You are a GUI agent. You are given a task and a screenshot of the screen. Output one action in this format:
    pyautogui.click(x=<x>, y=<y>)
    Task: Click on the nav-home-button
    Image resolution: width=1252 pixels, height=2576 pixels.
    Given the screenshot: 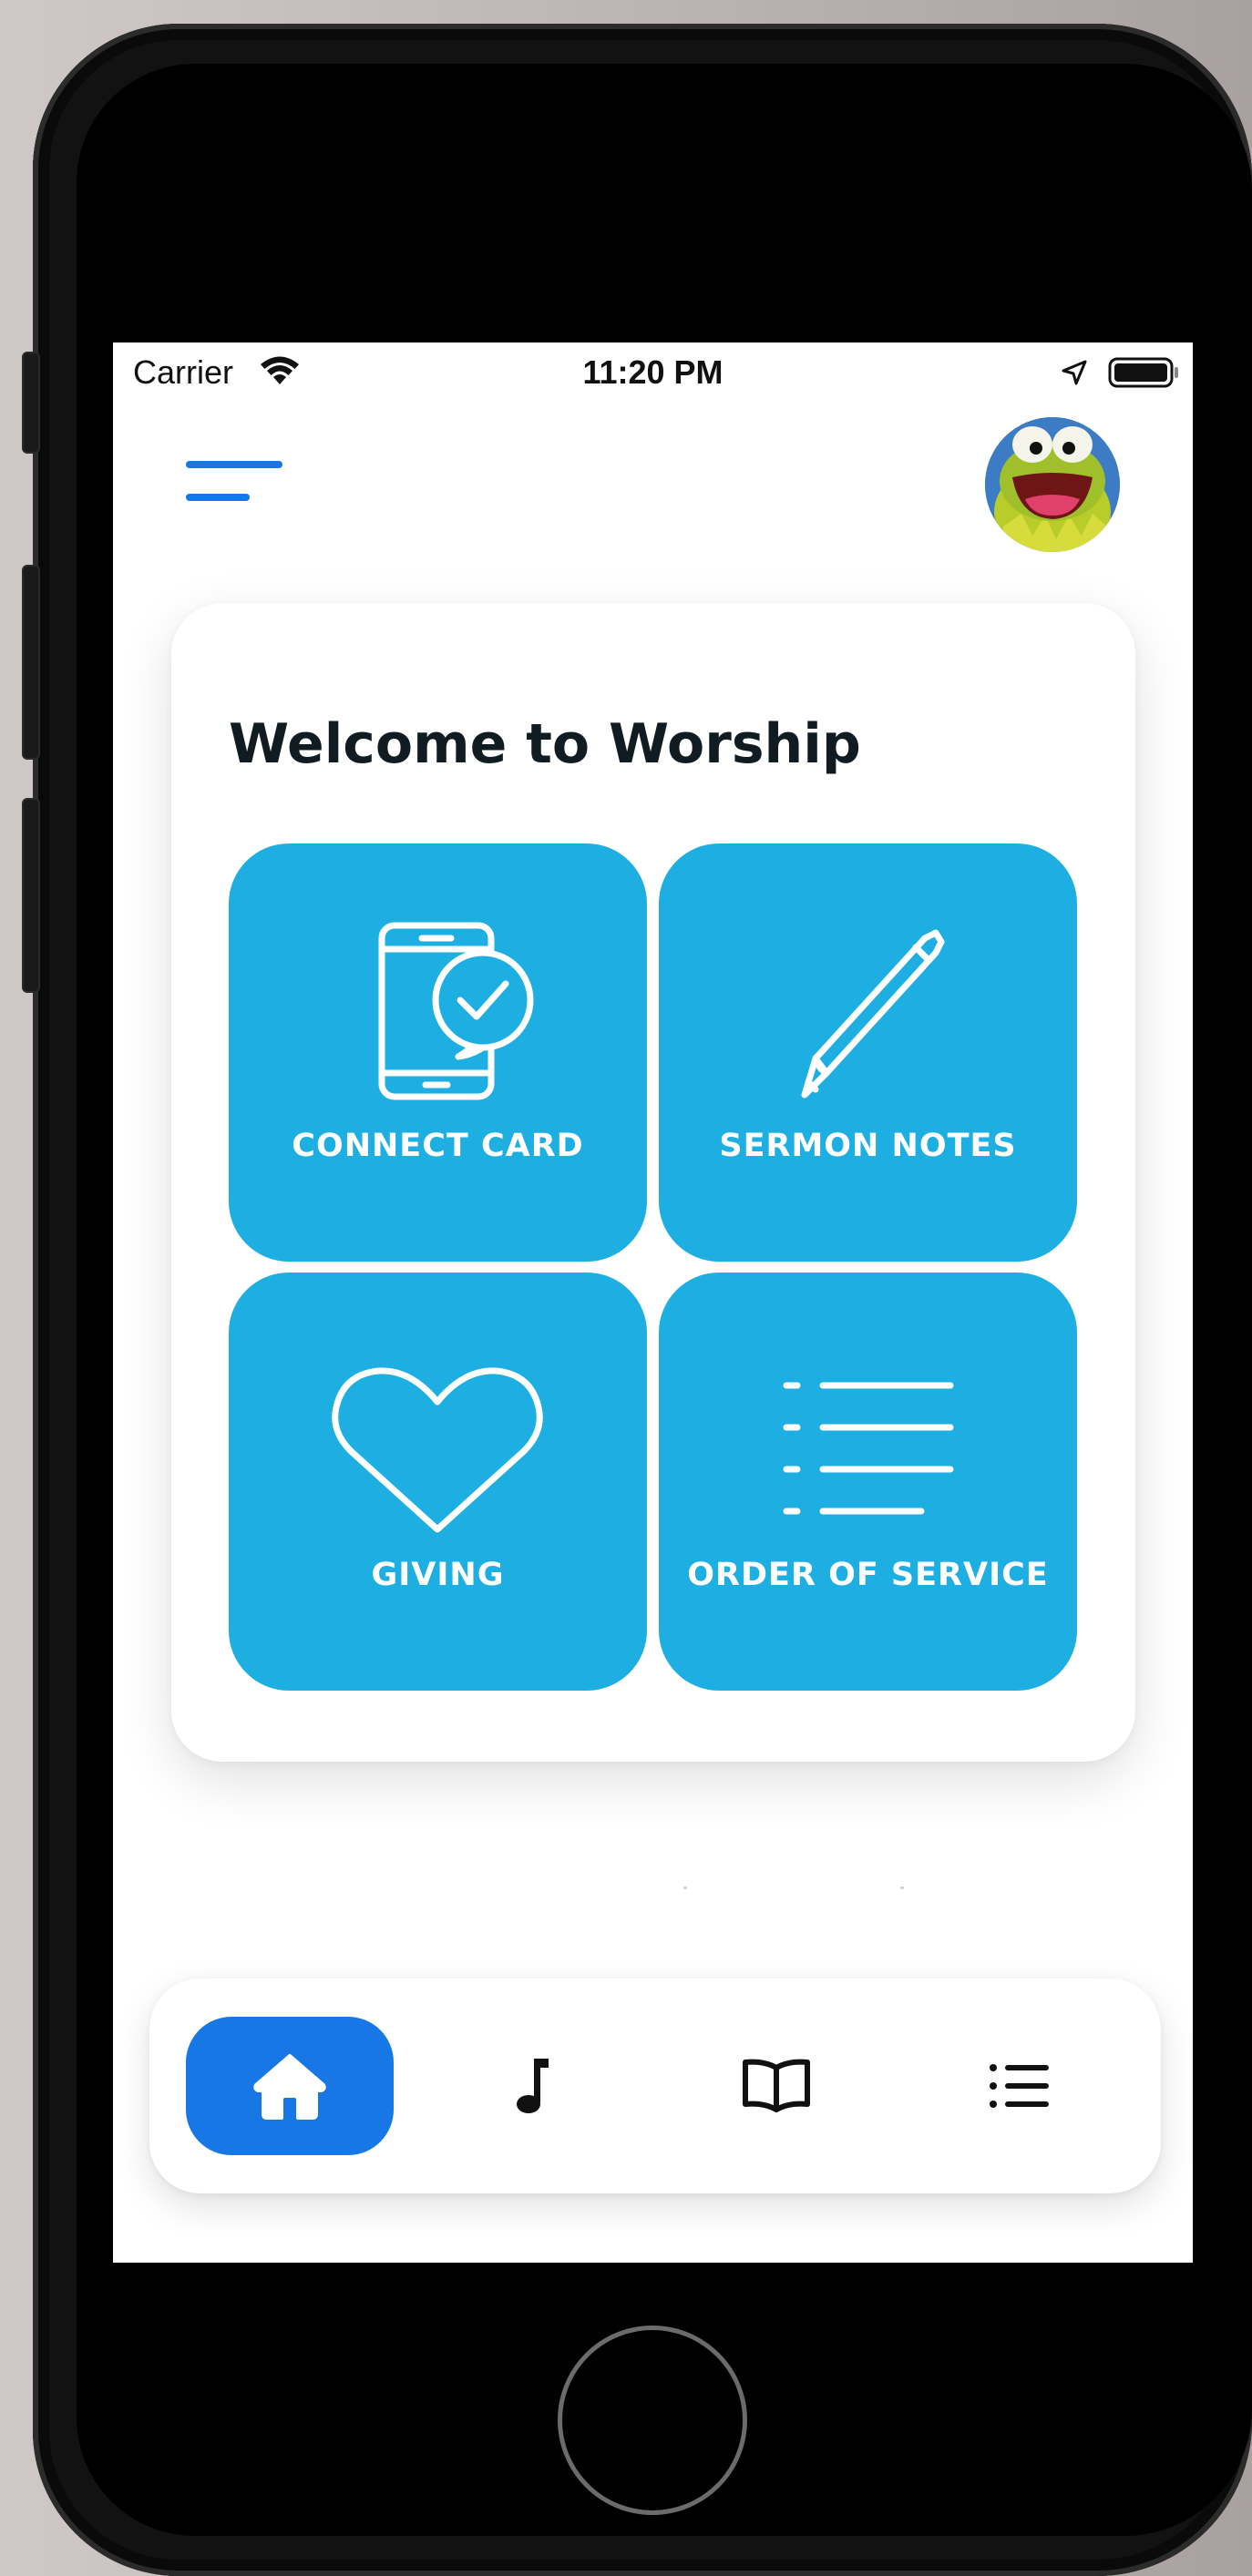 What is the action you would take?
    pyautogui.click(x=290, y=2086)
    